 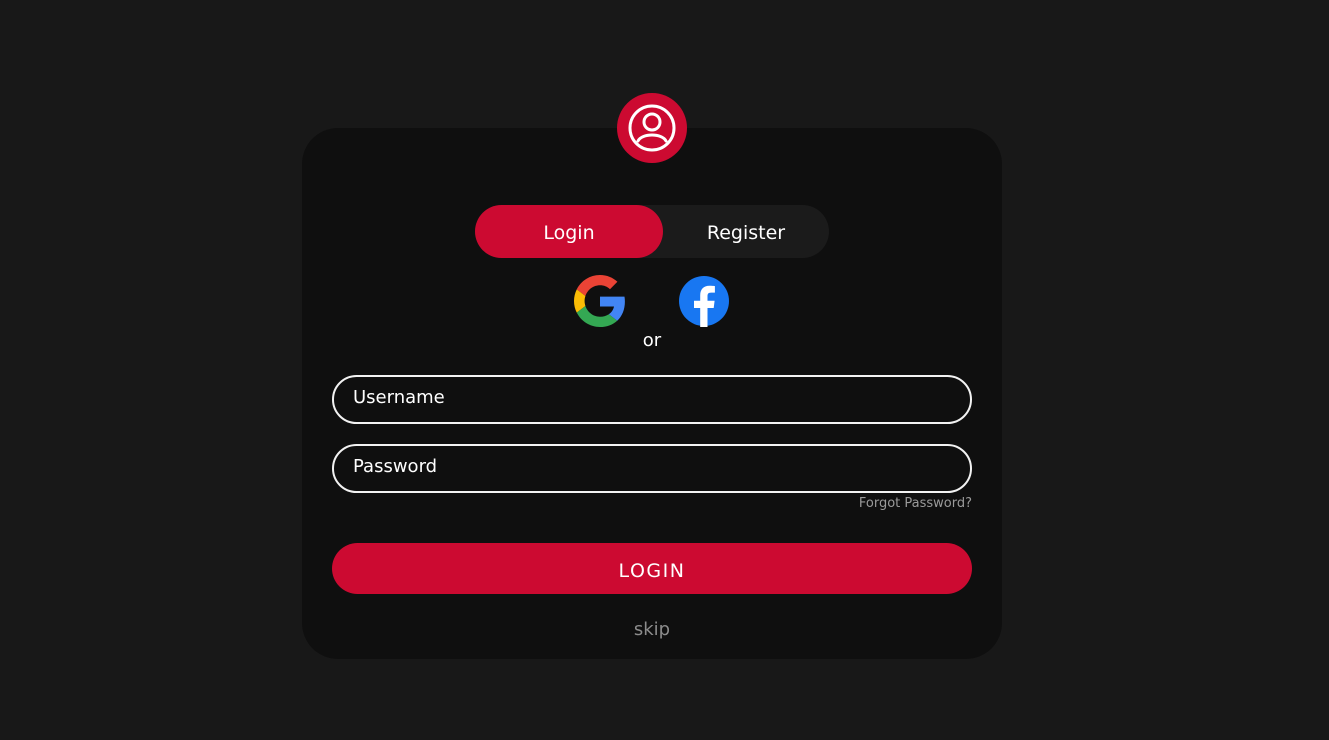 I want to click on password-input, so click(x=652, y=468).